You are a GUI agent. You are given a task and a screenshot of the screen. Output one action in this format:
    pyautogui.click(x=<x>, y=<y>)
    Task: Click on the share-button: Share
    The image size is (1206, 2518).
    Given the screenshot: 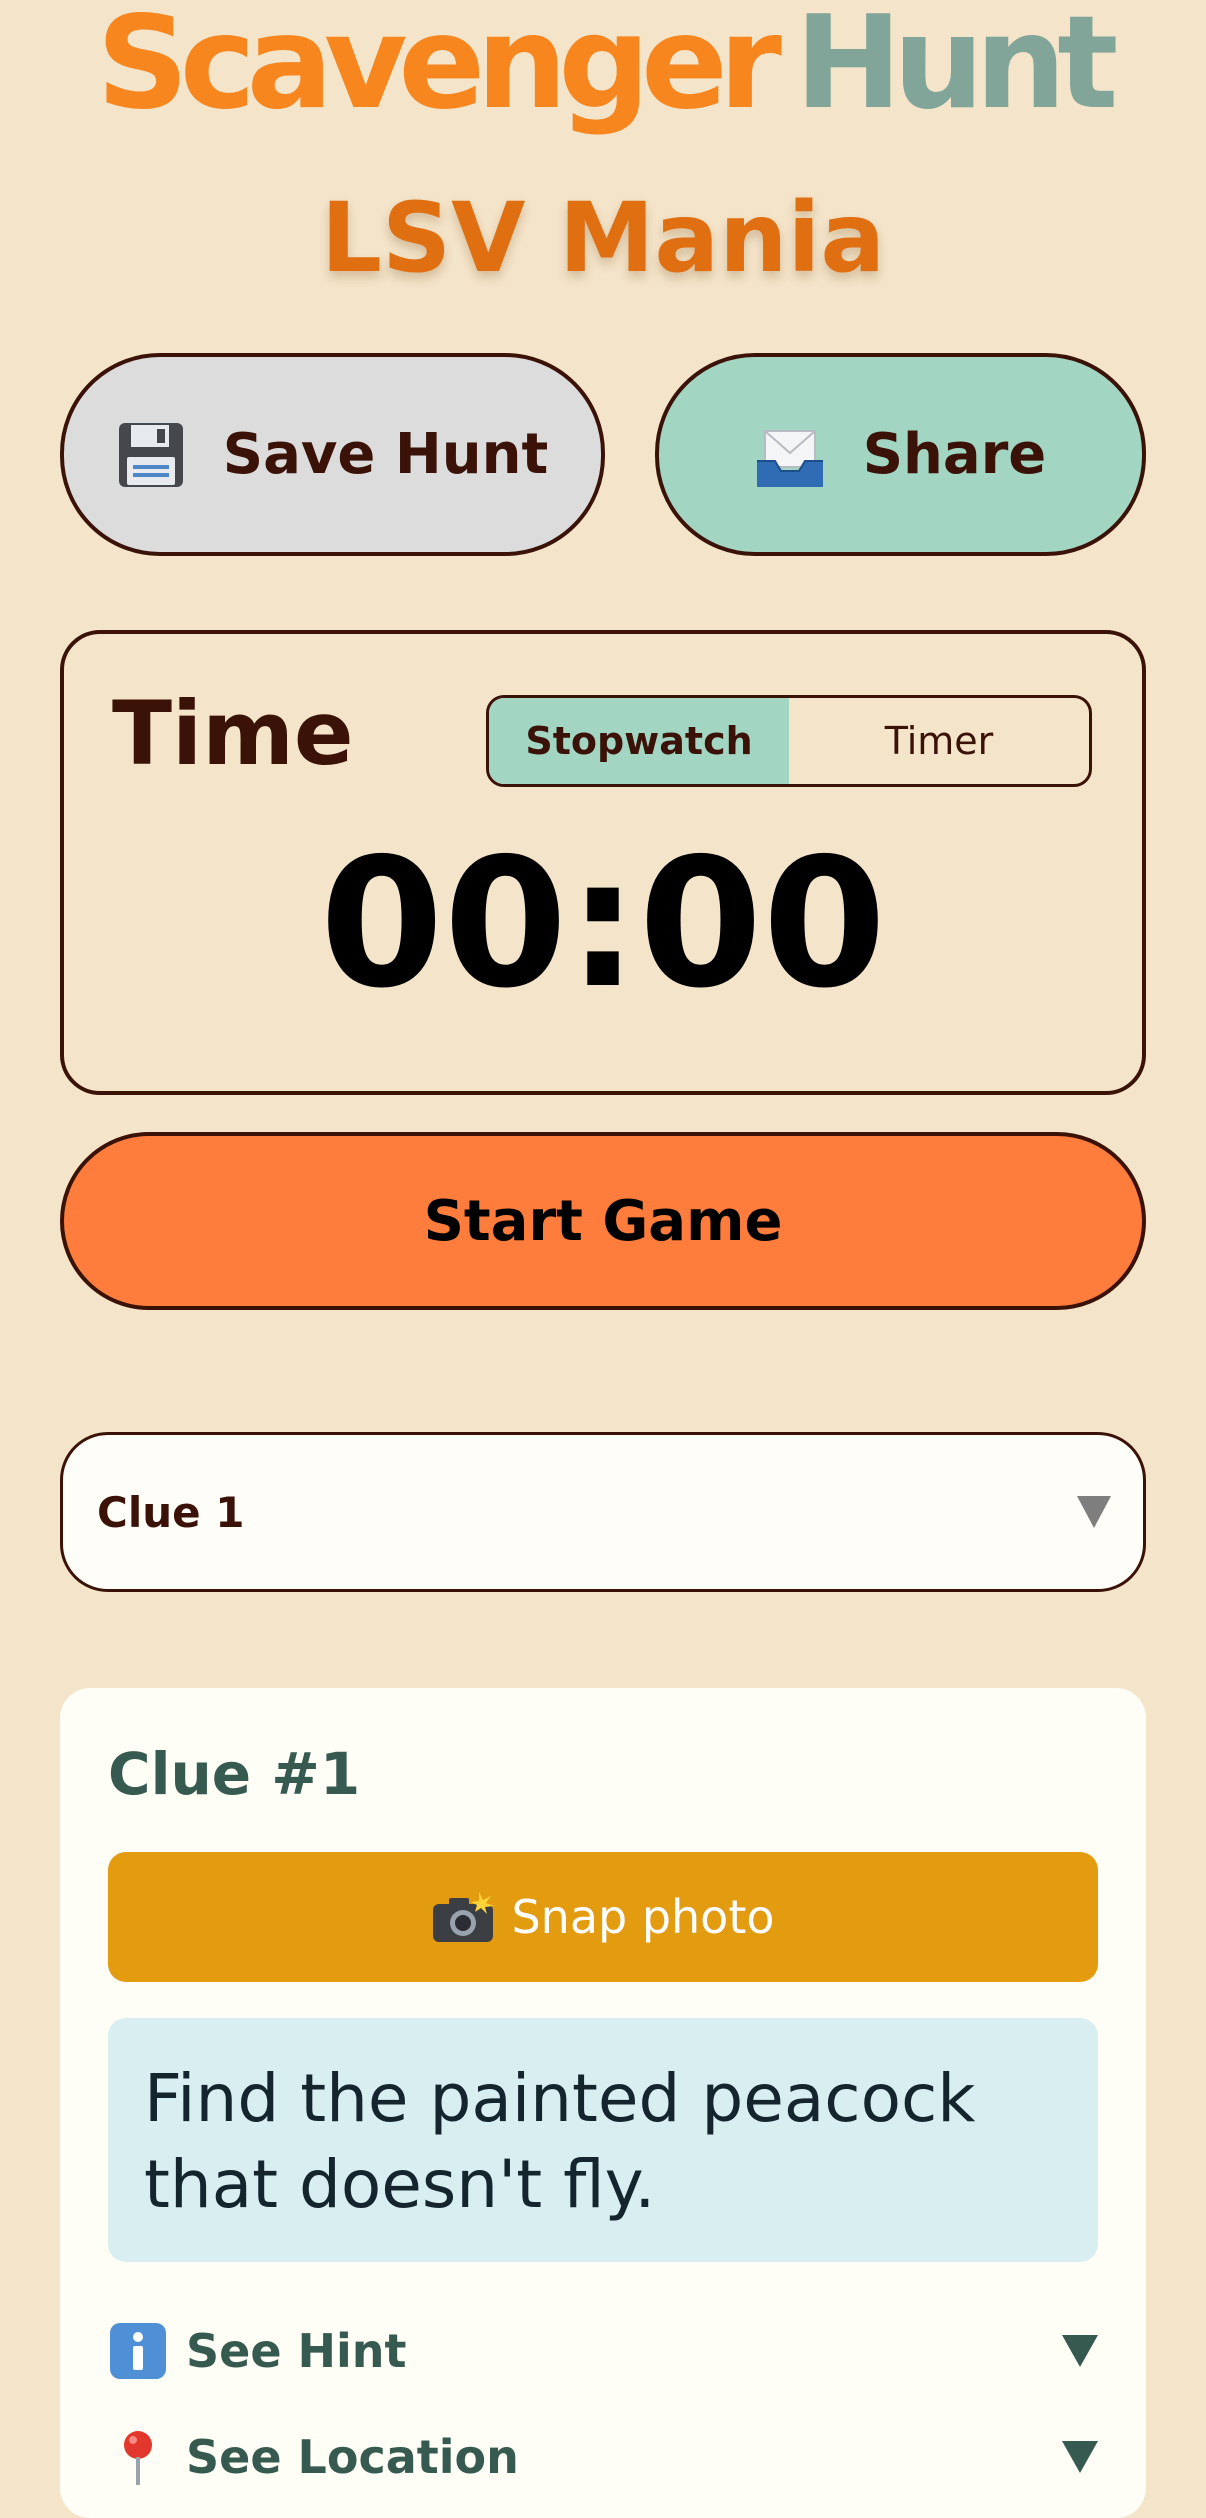 What is the action you would take?
    pyautogui.click(x=900, y=454)
    